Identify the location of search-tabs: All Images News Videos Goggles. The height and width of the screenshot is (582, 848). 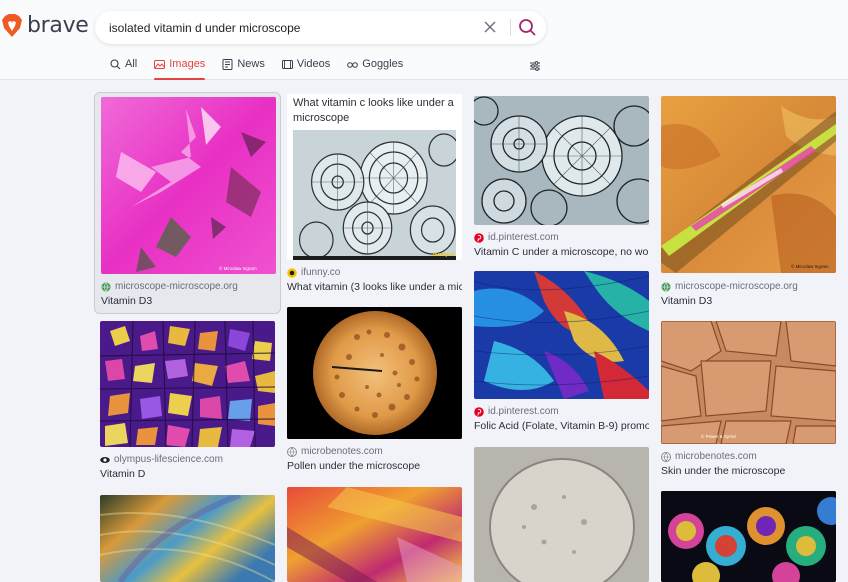
(256, 69).